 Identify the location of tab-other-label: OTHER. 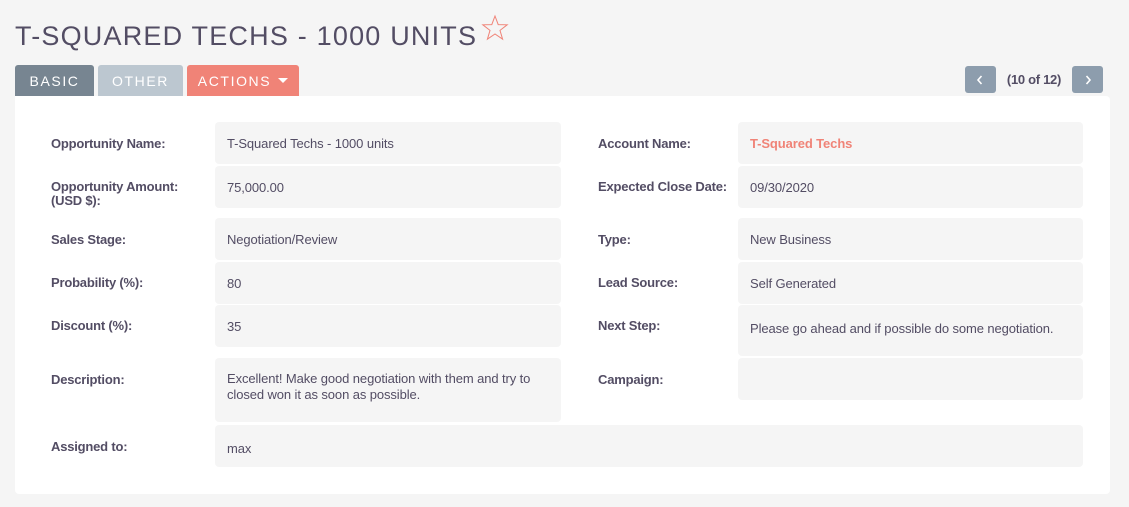
(140, 81).